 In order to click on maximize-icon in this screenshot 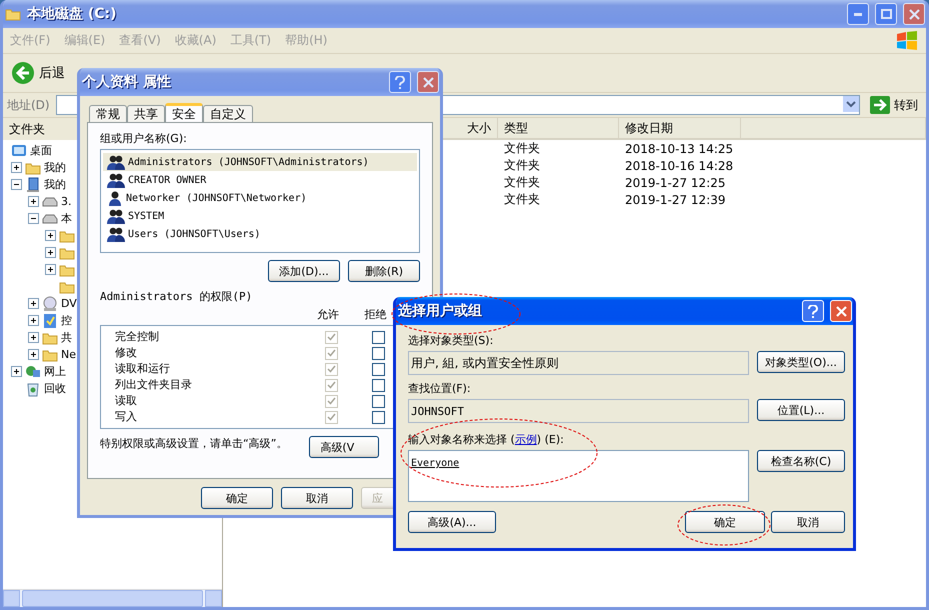, I will do `click(886, 14)`.